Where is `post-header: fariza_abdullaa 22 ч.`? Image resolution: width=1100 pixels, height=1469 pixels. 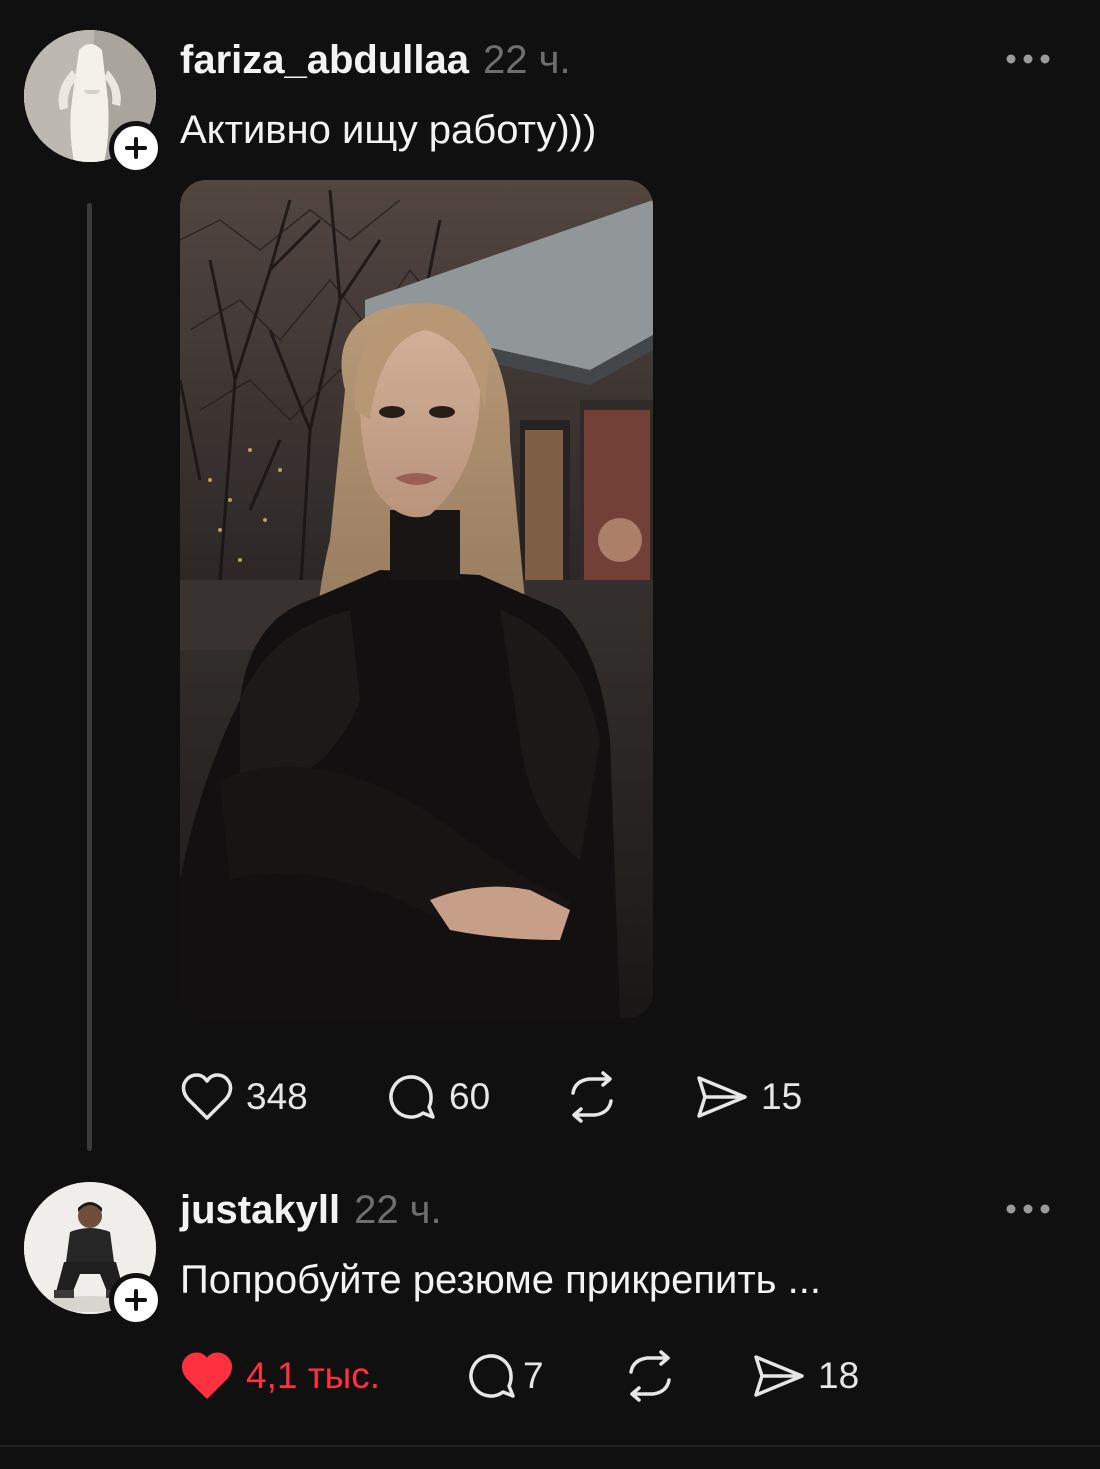
post-header: fariza_abdullaa 22 ч. is located at coordinates (375, 60).